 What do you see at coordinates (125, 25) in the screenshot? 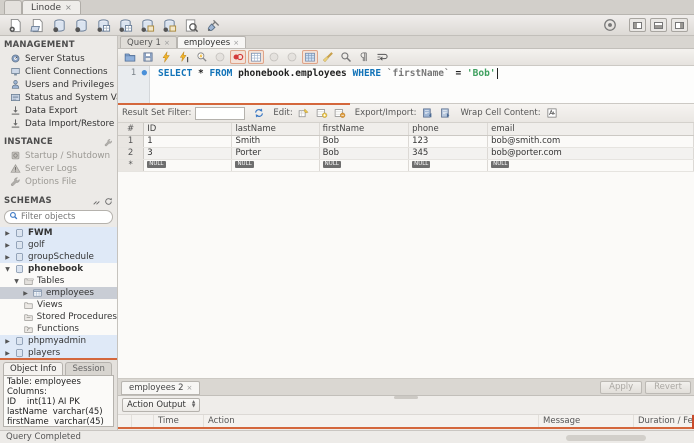
I see `create-procedure-button` at bounding box center [125, 25].